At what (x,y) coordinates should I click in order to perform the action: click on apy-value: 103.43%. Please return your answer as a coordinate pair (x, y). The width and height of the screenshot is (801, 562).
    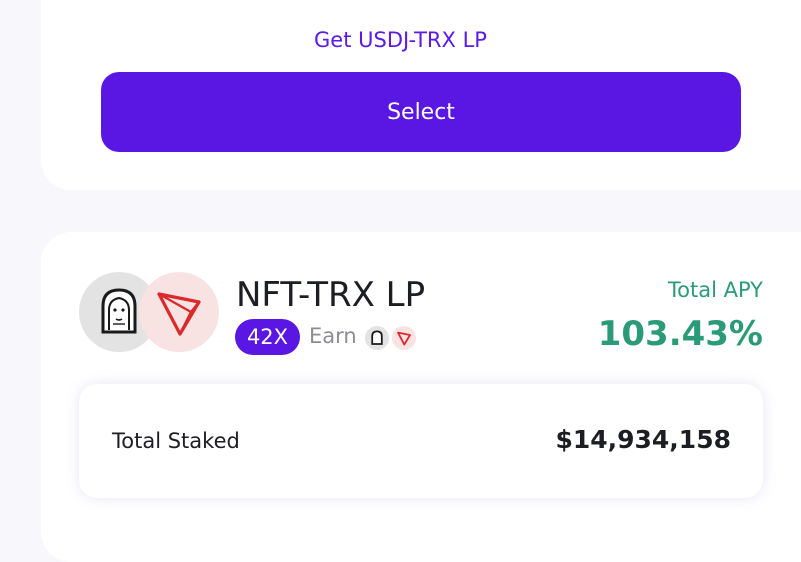
    Looking at the image, I should click on (680, 334).